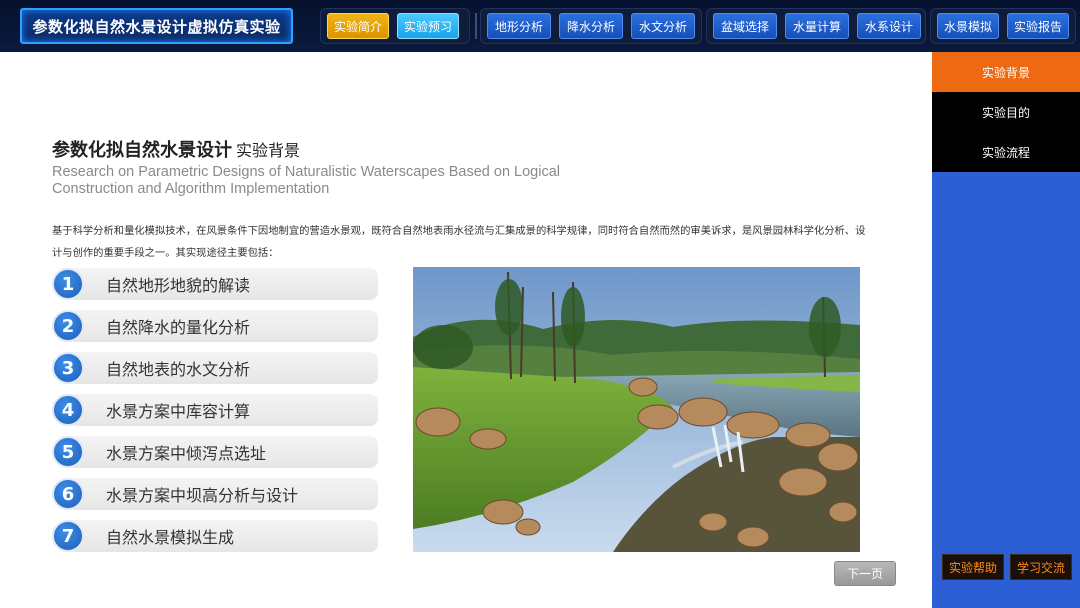 The width and height of the screenshot is (1080, 608). What do you see at coordinates (178, 369) in the screenshot?
I see `list-item-label: 自然地表的水文分析` at bounding box center [178, 369].